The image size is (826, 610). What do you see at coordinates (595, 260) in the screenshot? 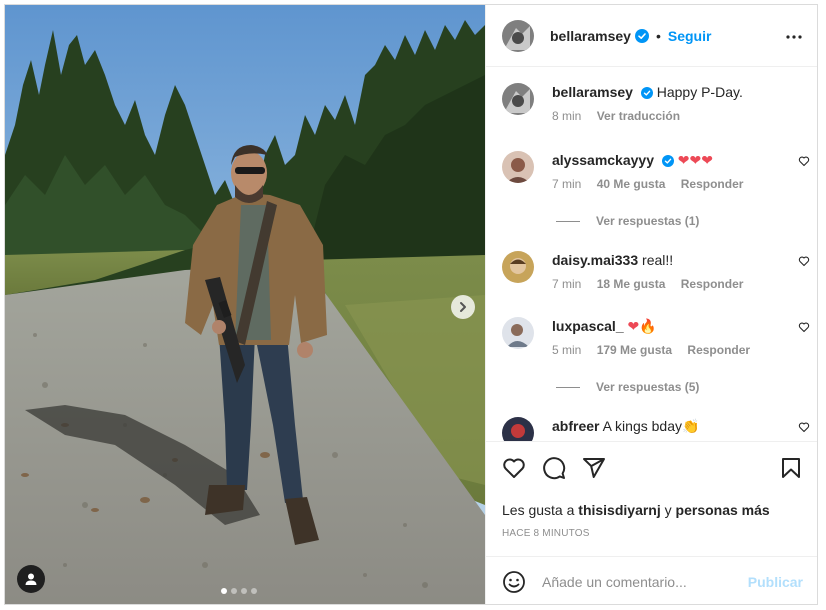
I see `comment-username: daisy.mai333` at bounding box center [595, 260].